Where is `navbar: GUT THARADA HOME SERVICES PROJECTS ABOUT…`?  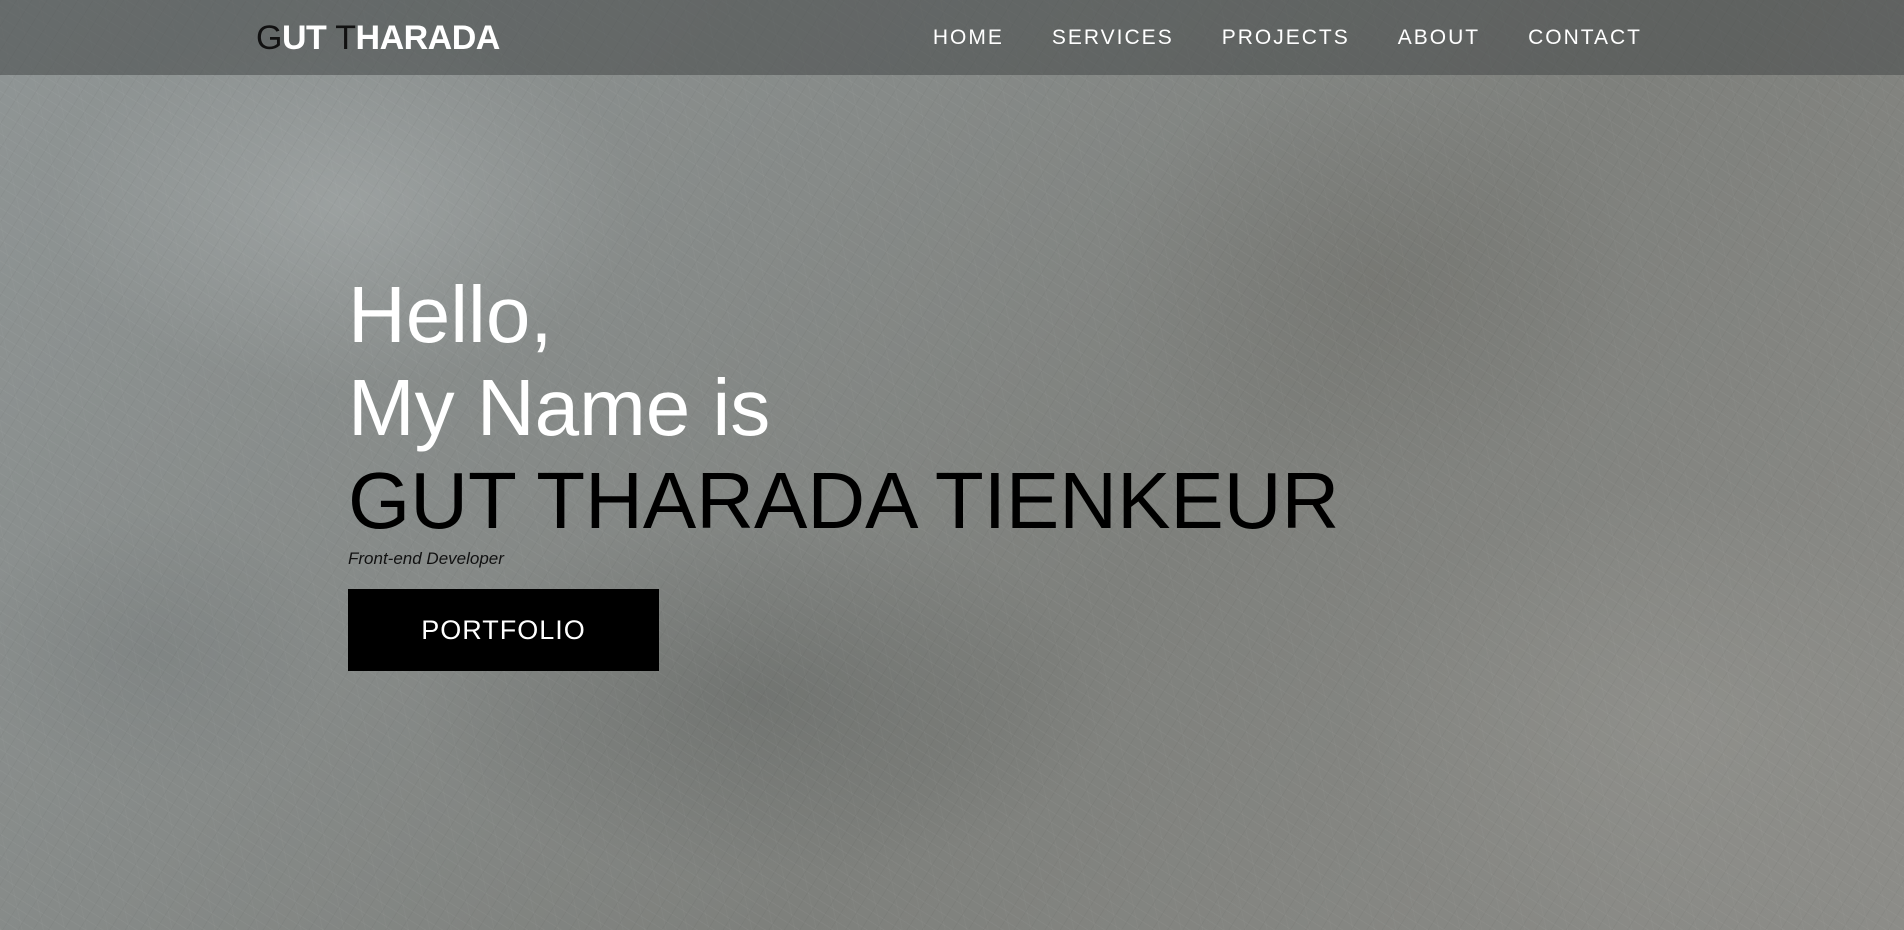
navbar: GUT THARADA HOME SERVICES PROJECTS ABOUT… is located at coordinates (952, 37).